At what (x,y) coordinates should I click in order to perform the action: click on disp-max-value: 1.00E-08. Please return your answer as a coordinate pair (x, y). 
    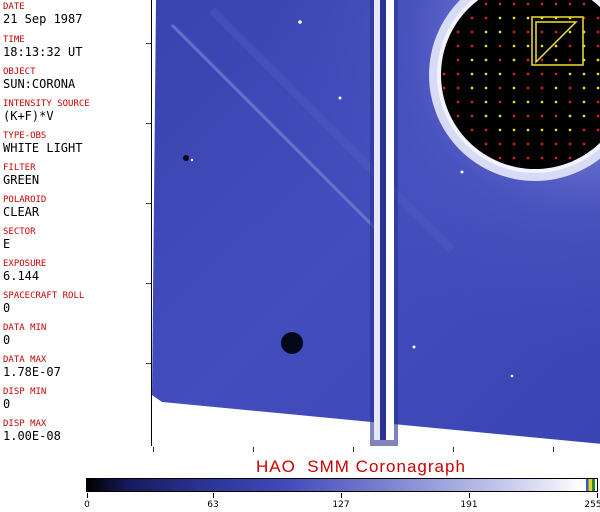
    Looking at the image, I should click on (32, 436).